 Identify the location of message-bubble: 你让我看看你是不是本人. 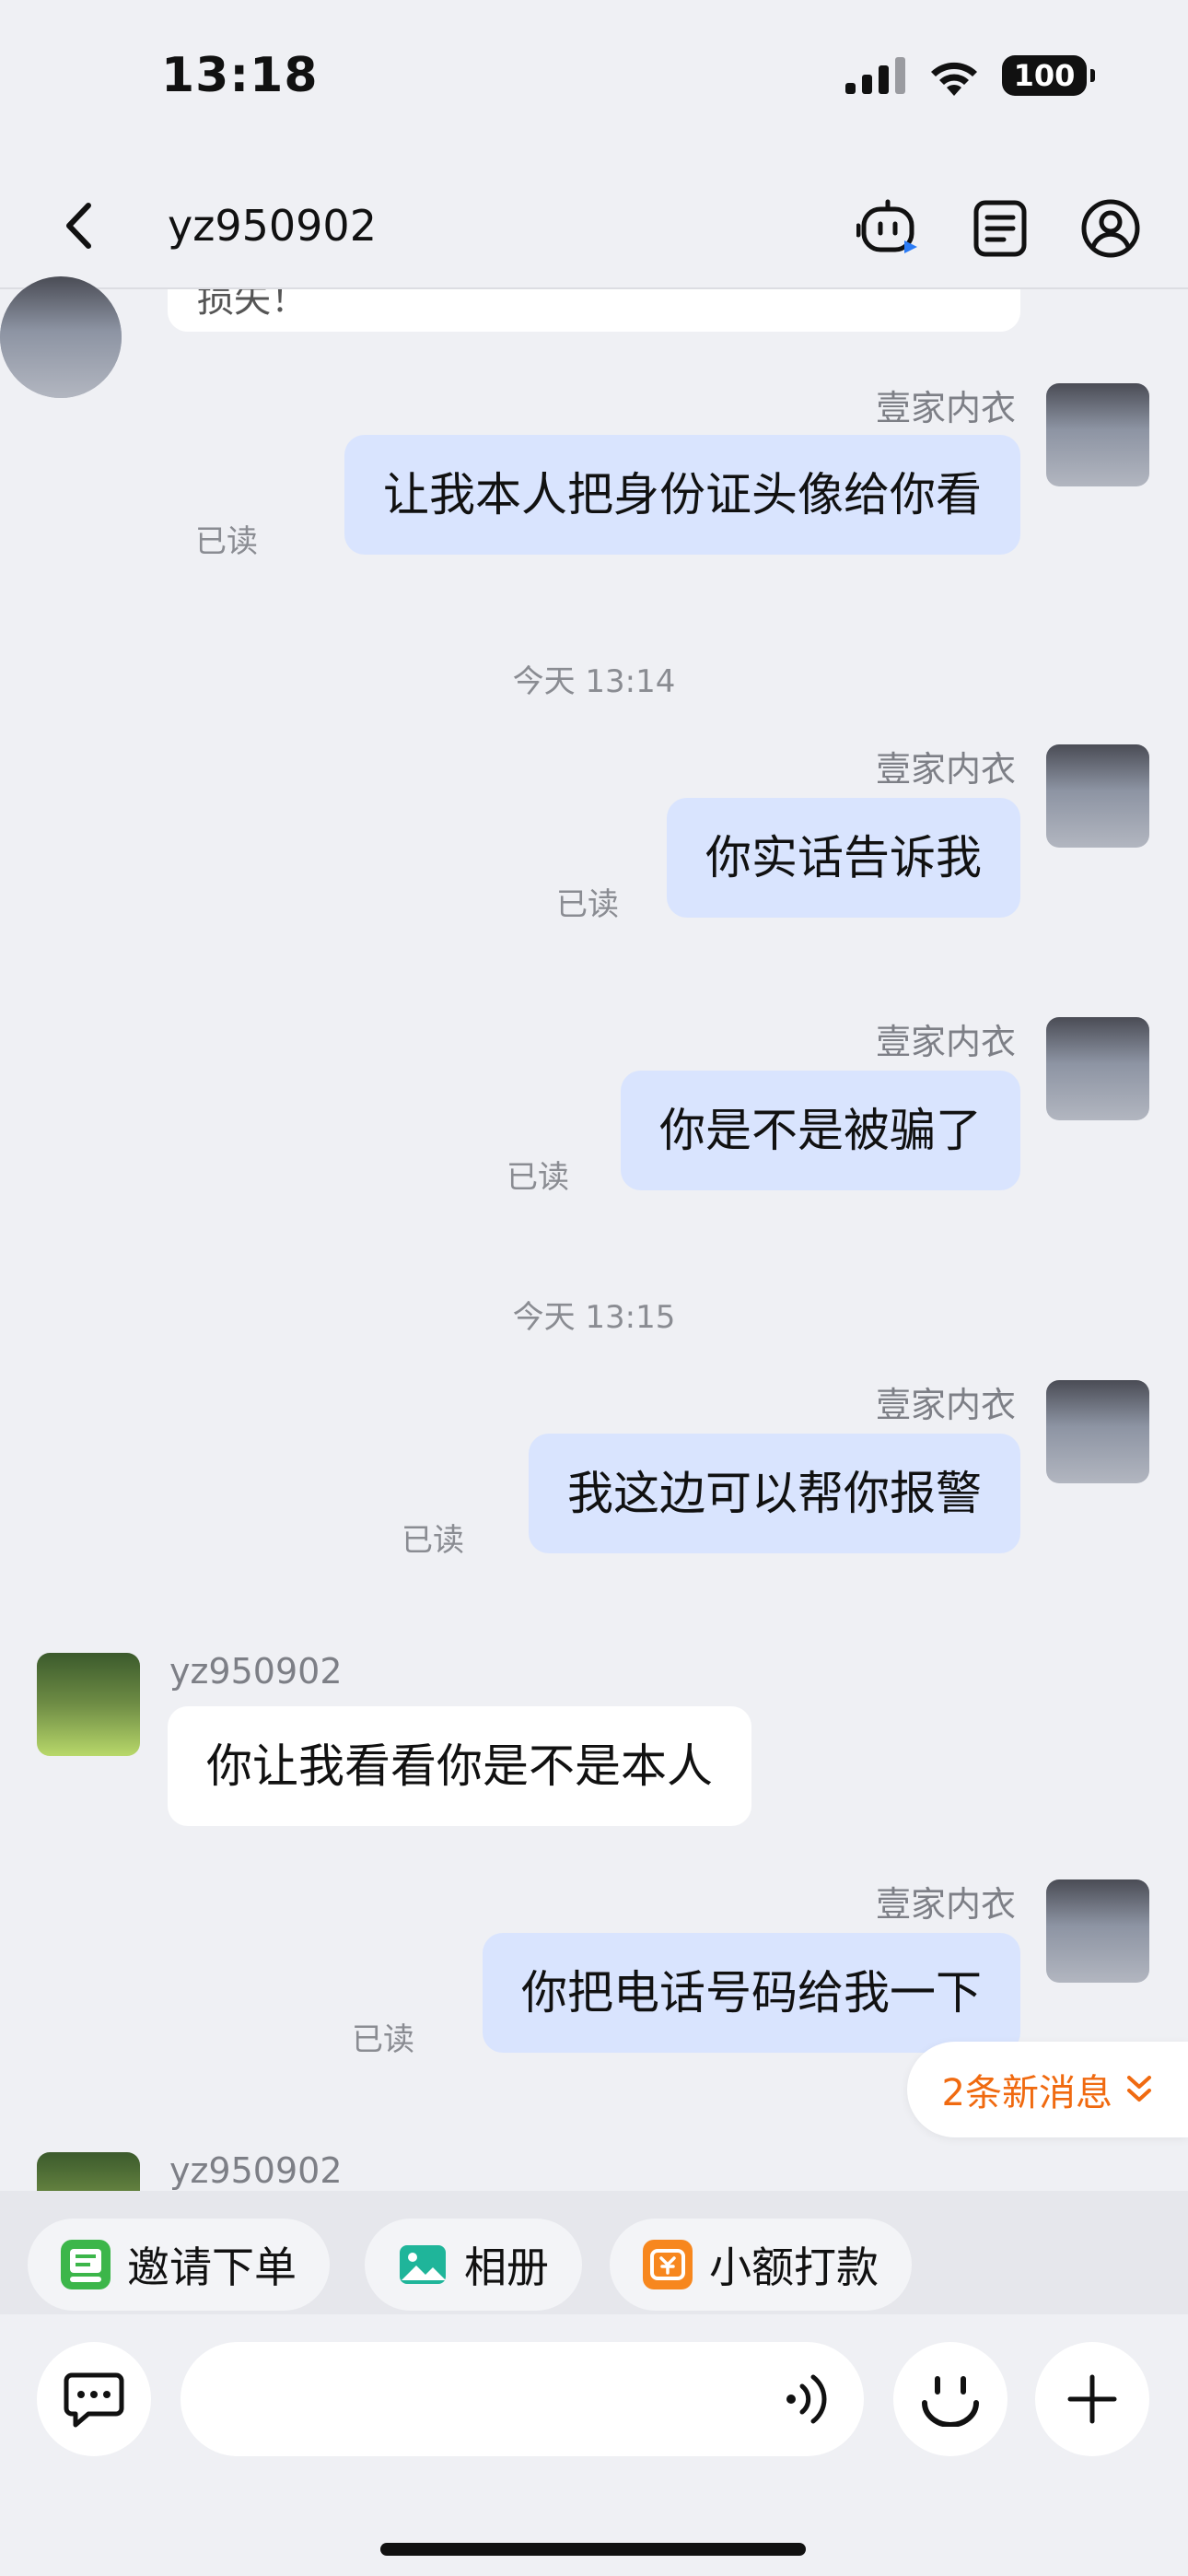
(459, 1766).